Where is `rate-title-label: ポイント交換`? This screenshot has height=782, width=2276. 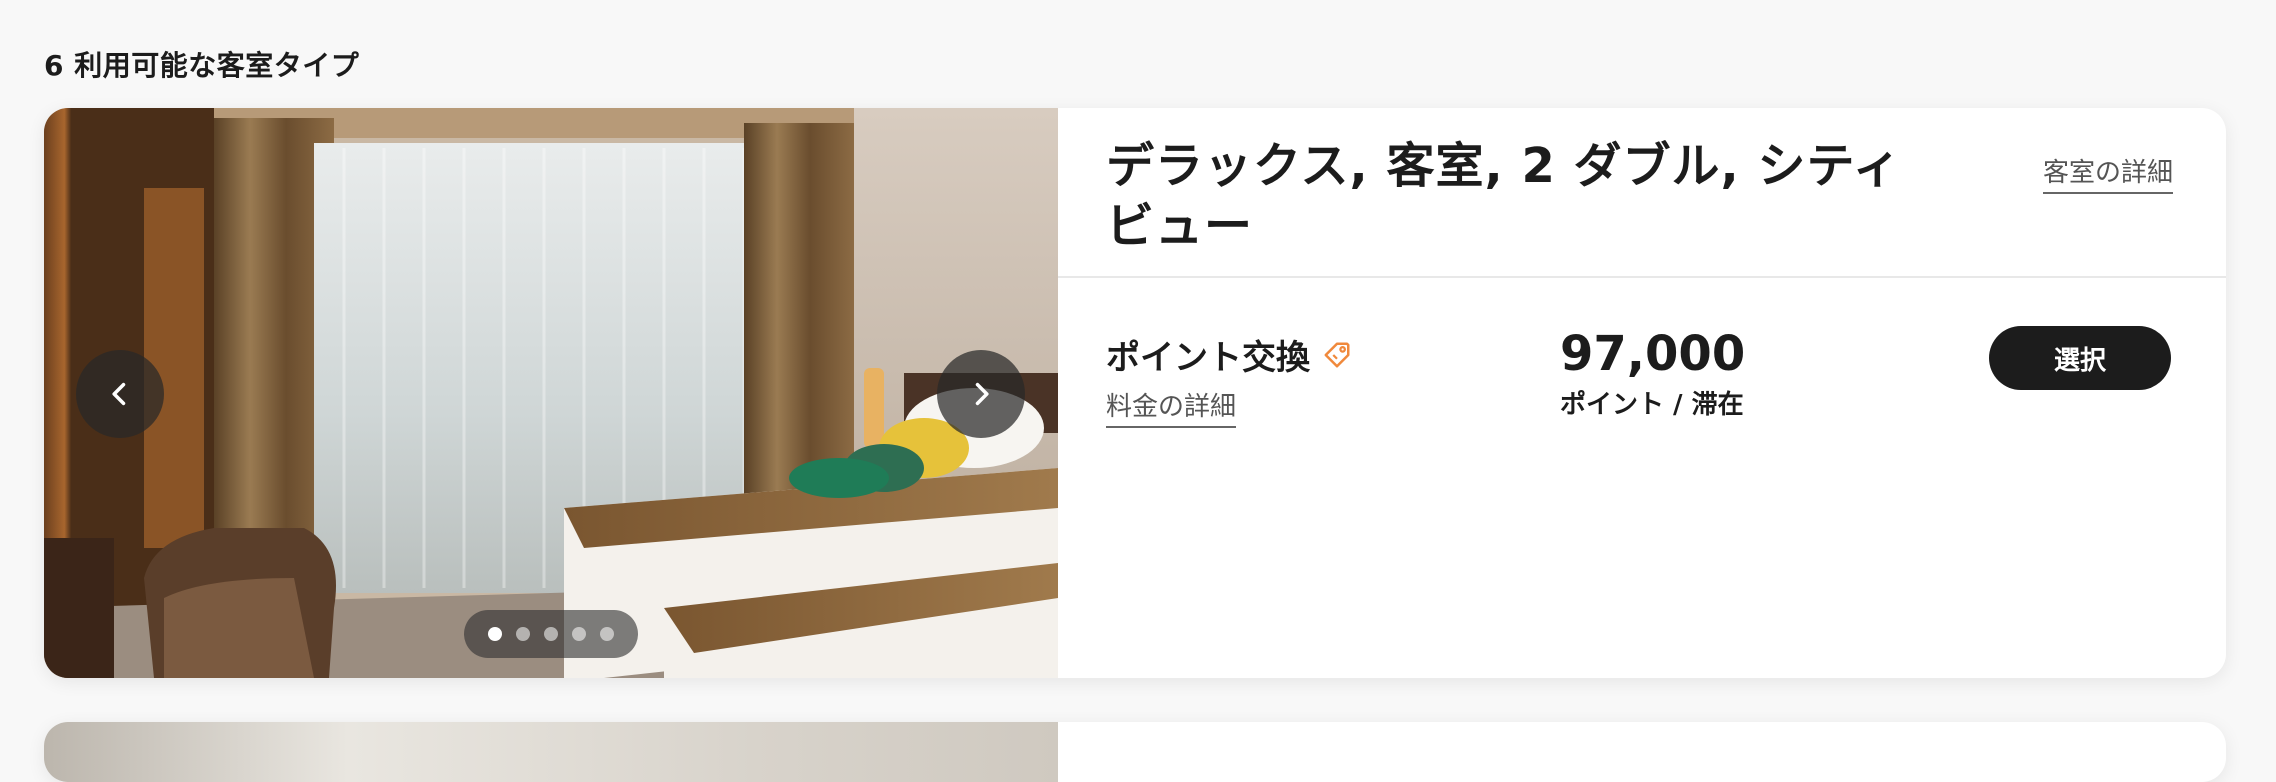 rate-title-label: ポイント交換 is located at coordinates (1208, 358).